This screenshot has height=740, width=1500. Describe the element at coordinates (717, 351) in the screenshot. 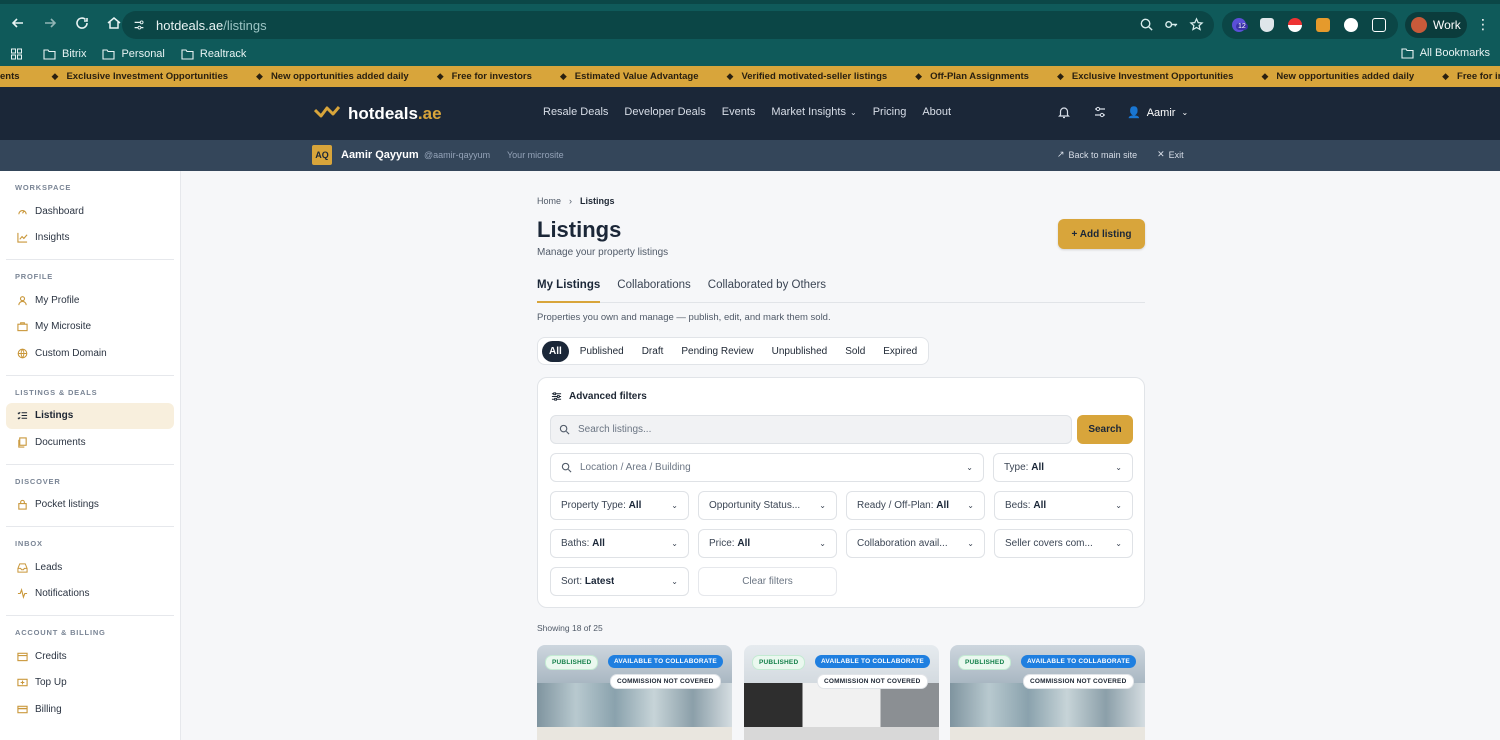

I see `status-pill-pending-review: Pending Review` at that location.